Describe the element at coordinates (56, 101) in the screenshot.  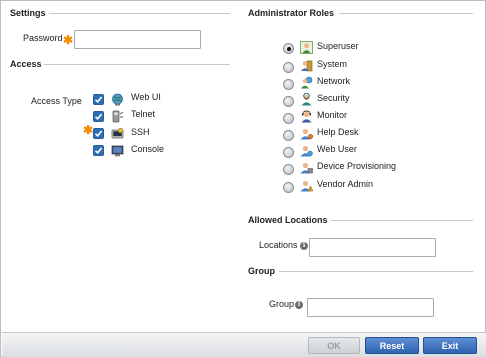
I see `access-type-label: Access Type` at that location.